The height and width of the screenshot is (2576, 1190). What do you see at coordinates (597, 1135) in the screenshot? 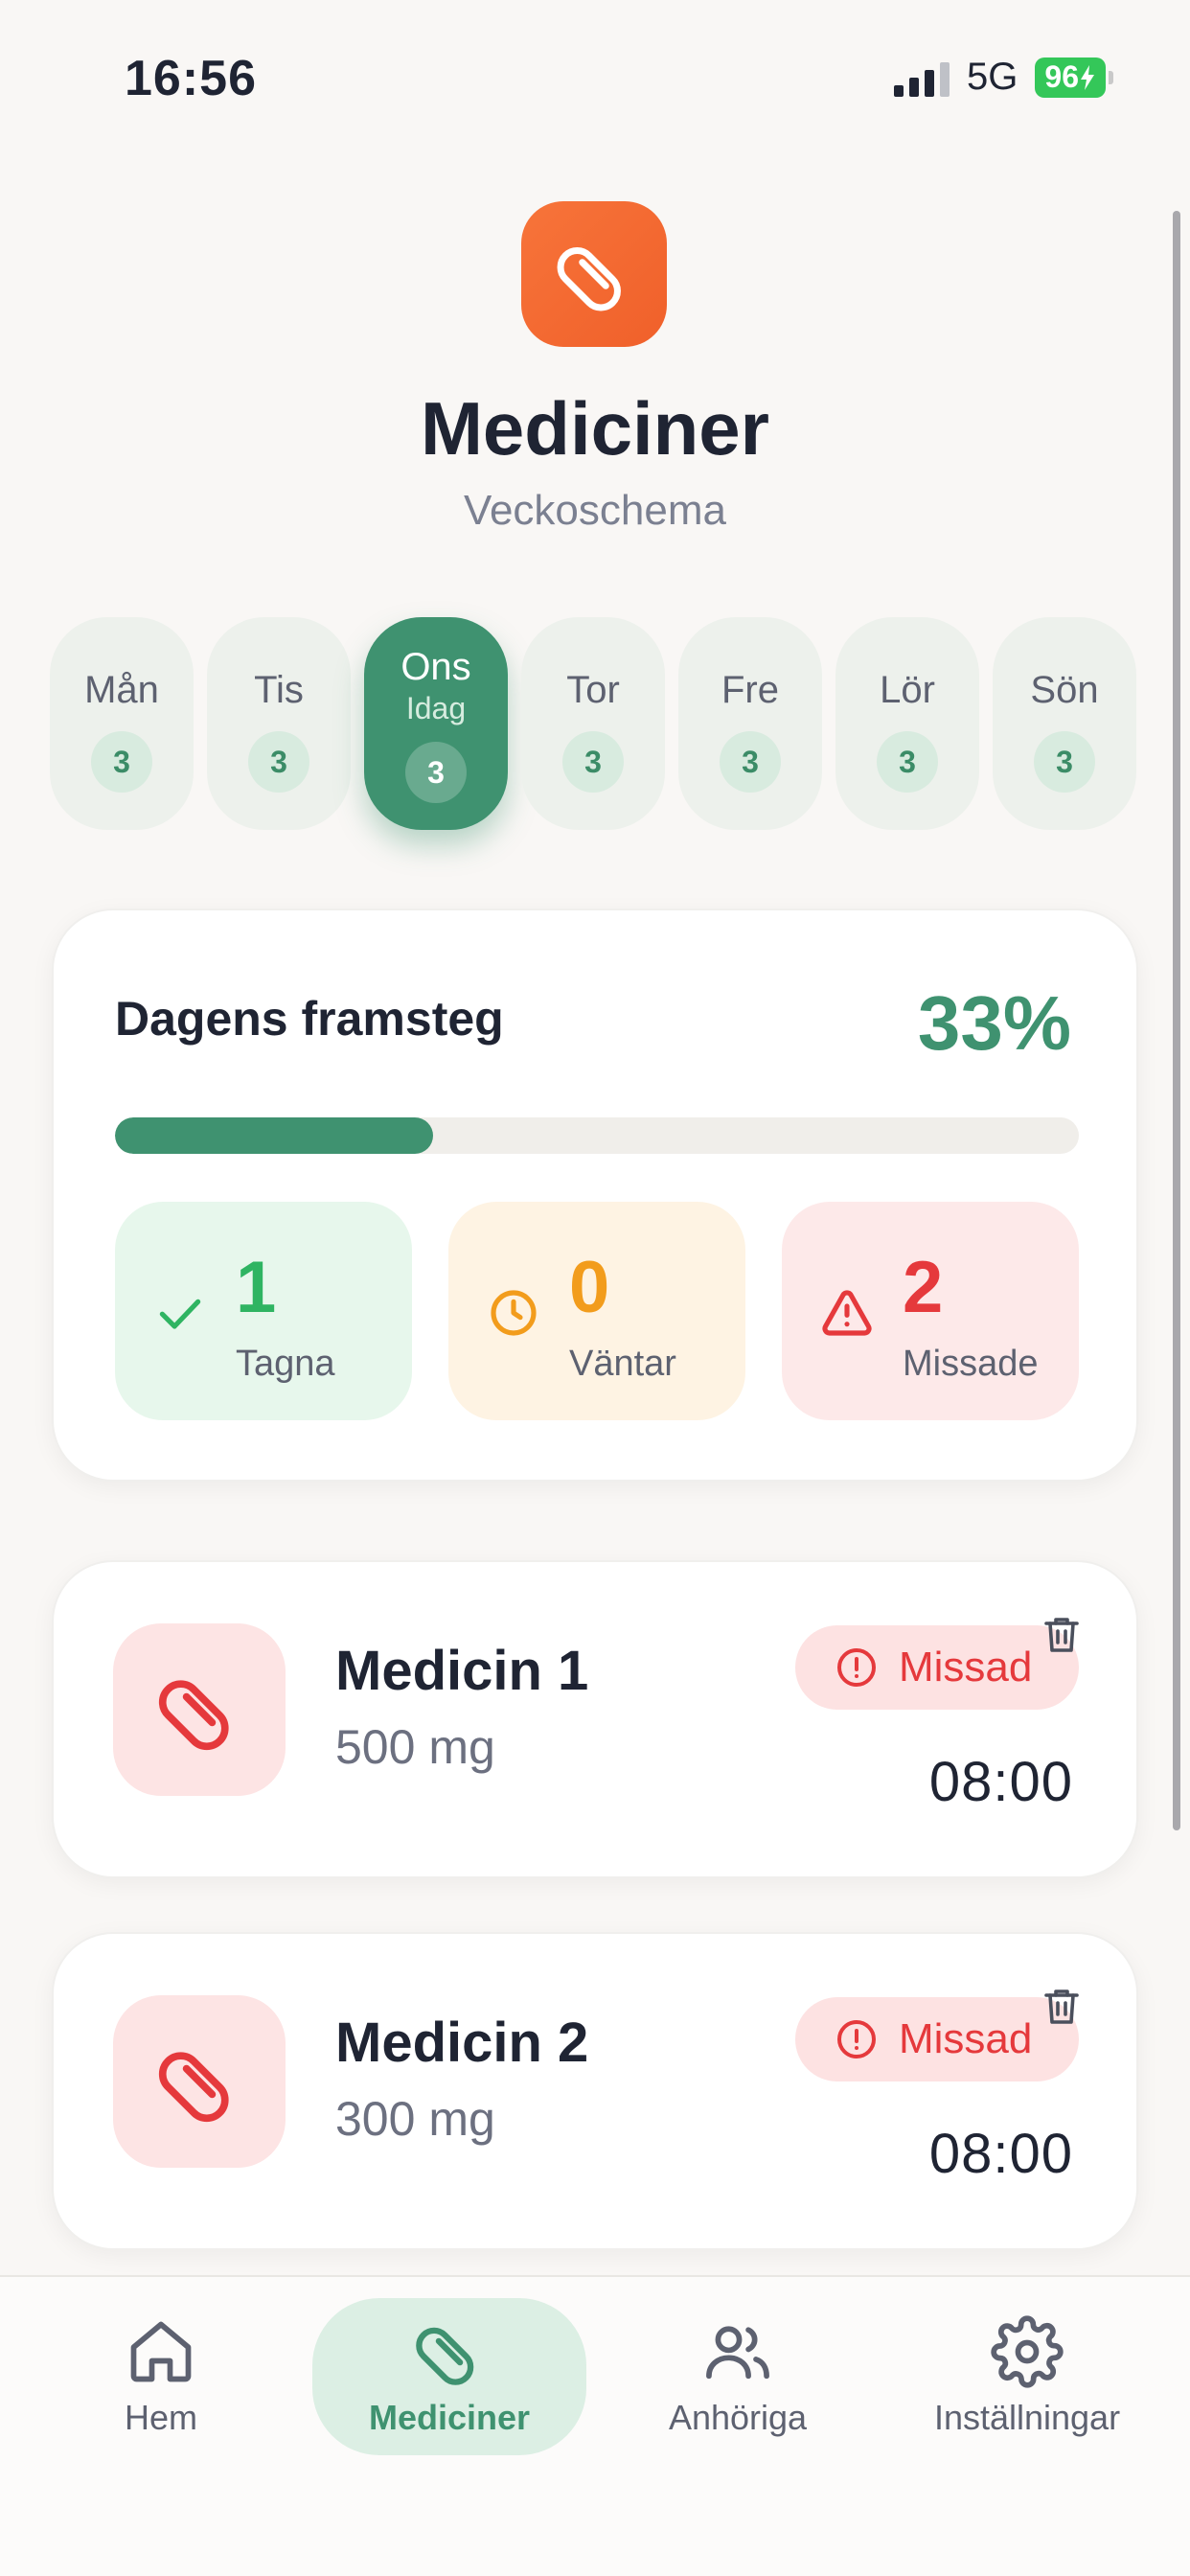
I see `progress-bar` at bounding box center [597, 1135].